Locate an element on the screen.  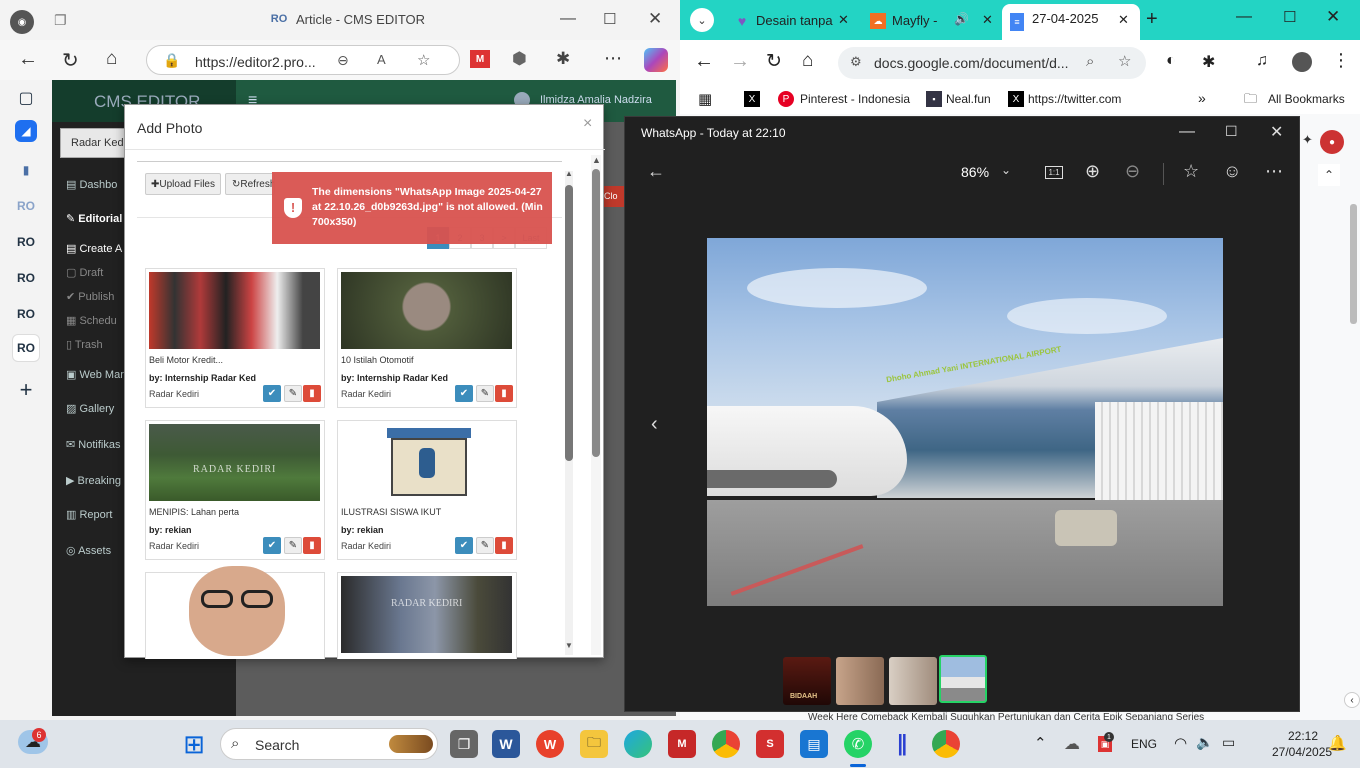
tab-close-icon: ✕ is located at coordinates (1123, 20).